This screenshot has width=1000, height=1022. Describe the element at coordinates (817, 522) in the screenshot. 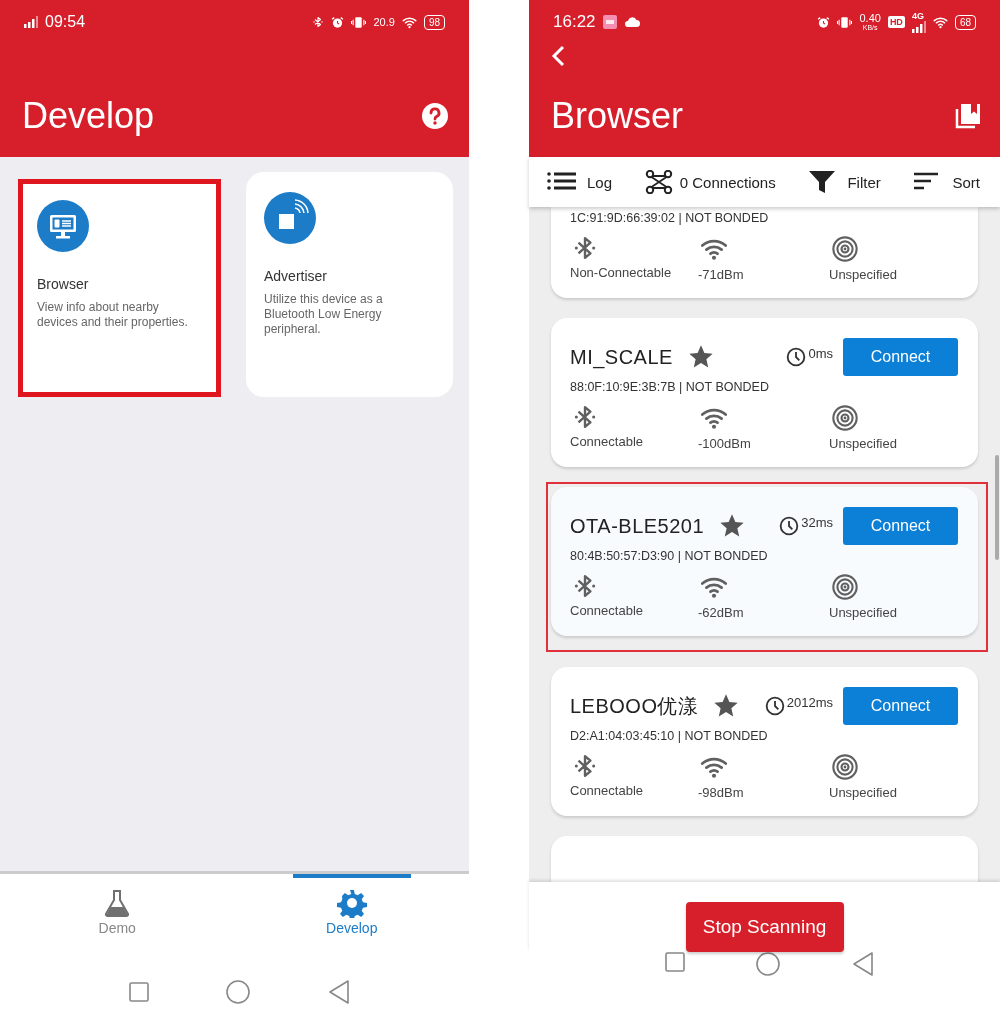

I see `interval-text: 32ms` at that location.